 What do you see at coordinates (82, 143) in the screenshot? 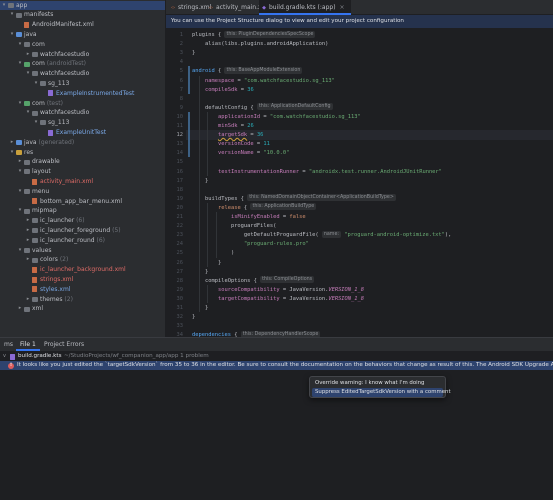
I see `tree-item: ▸ java (generated)` at bounding box center [82, 143].